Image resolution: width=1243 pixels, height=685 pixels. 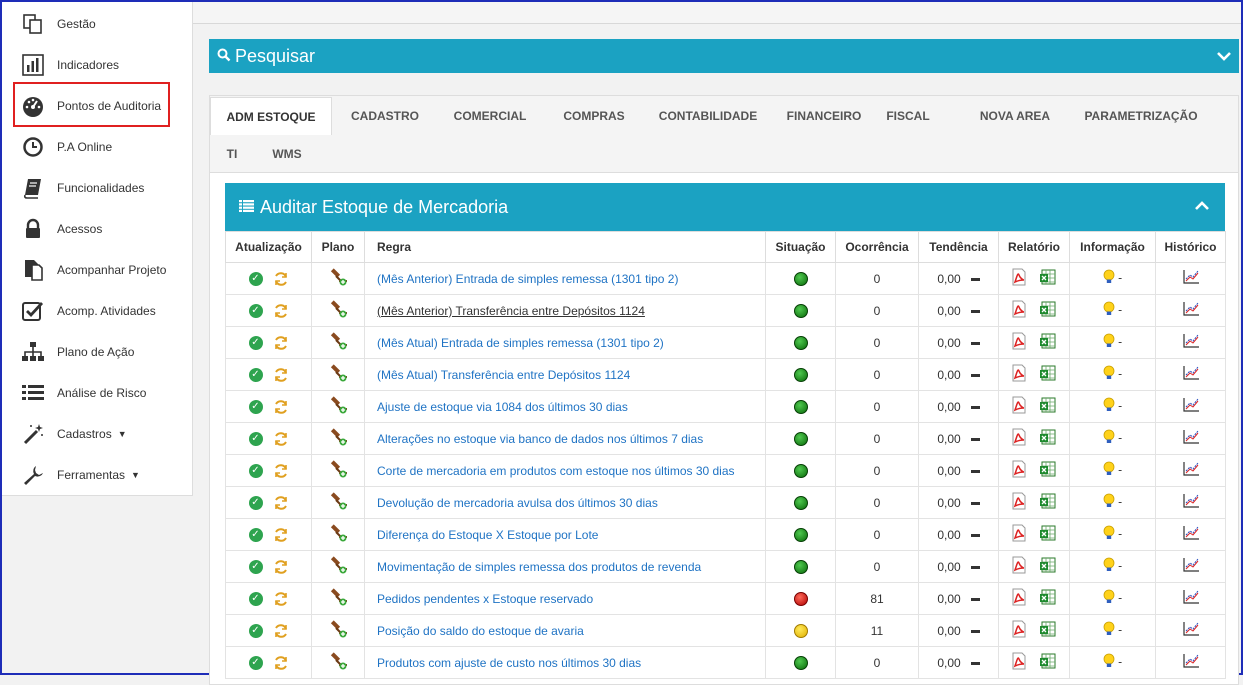 I want to click on tab-parametrizacao: PARAMETRIZAÇÃO, so click(x=1141, y=116).